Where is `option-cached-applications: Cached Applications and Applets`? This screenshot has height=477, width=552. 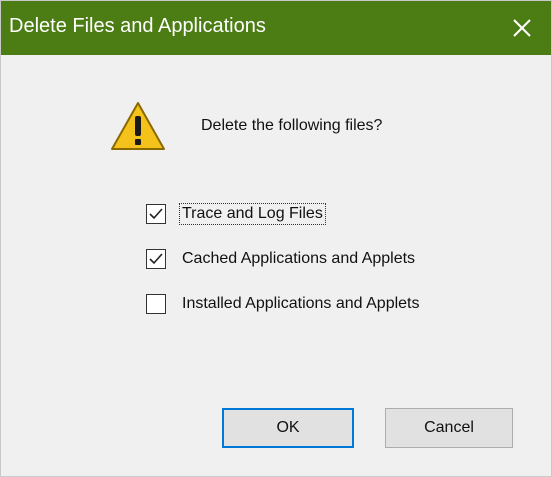
option-cached-applications: Cached Applications and Applets is located at coordinates (281, 259).